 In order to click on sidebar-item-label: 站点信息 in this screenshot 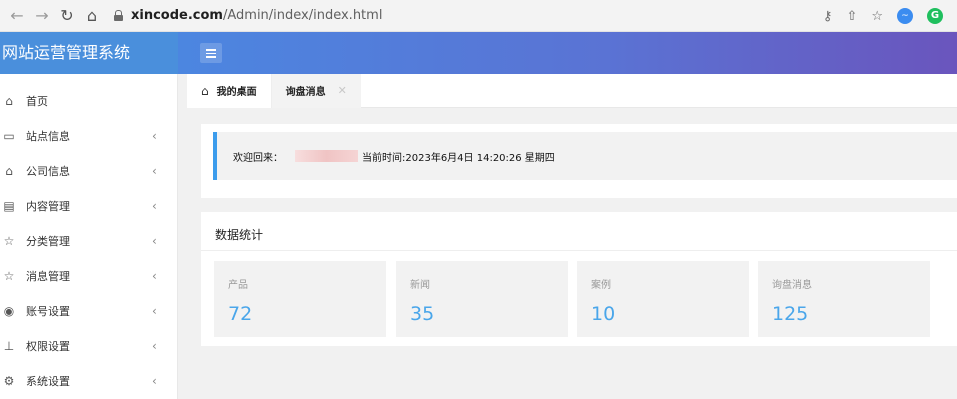, I will do `click(48, 136)`.